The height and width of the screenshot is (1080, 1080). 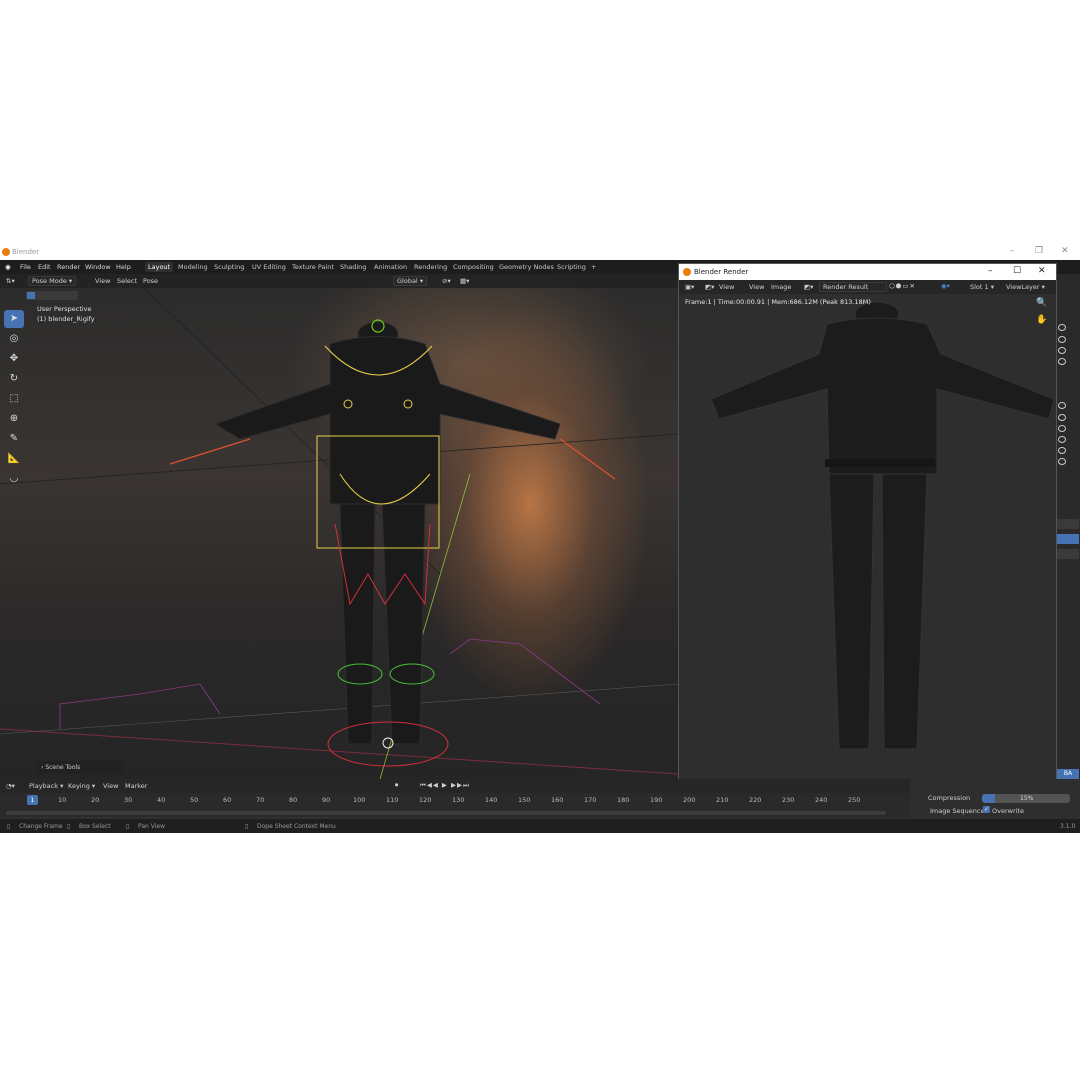 I want to click on image-browse-icon: ◩▾, so click(x=808, y=287).